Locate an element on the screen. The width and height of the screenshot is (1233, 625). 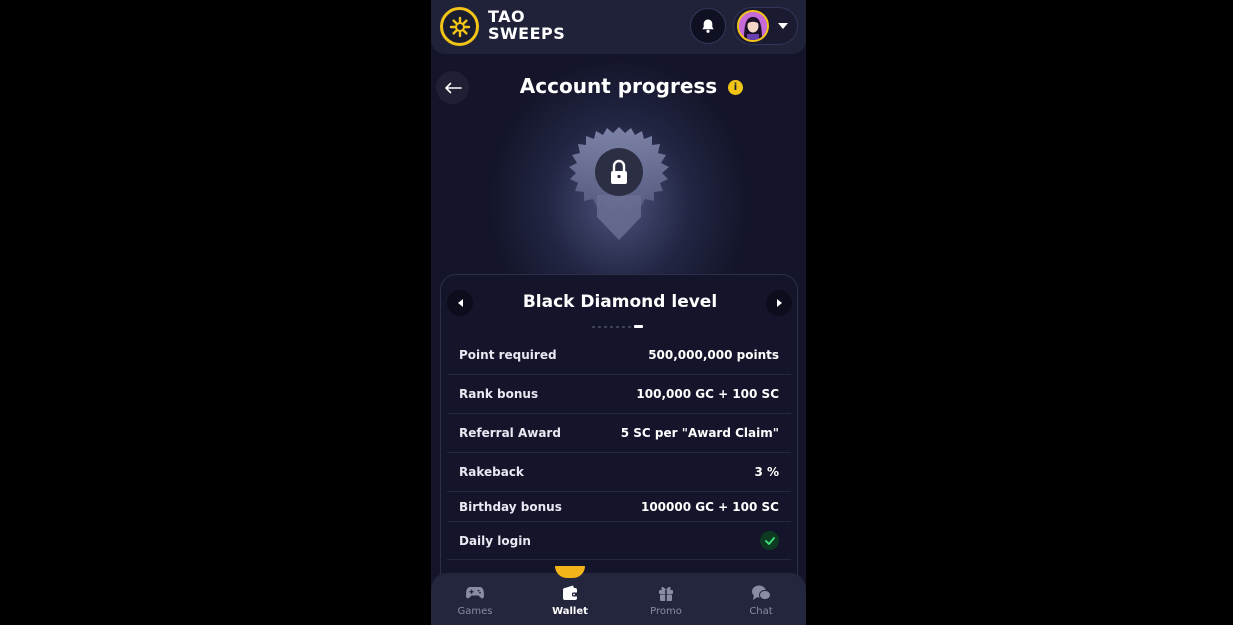
benefit-row: Rank bonus 100,000 GC + 100 SC is located at coordinates (619, 394).